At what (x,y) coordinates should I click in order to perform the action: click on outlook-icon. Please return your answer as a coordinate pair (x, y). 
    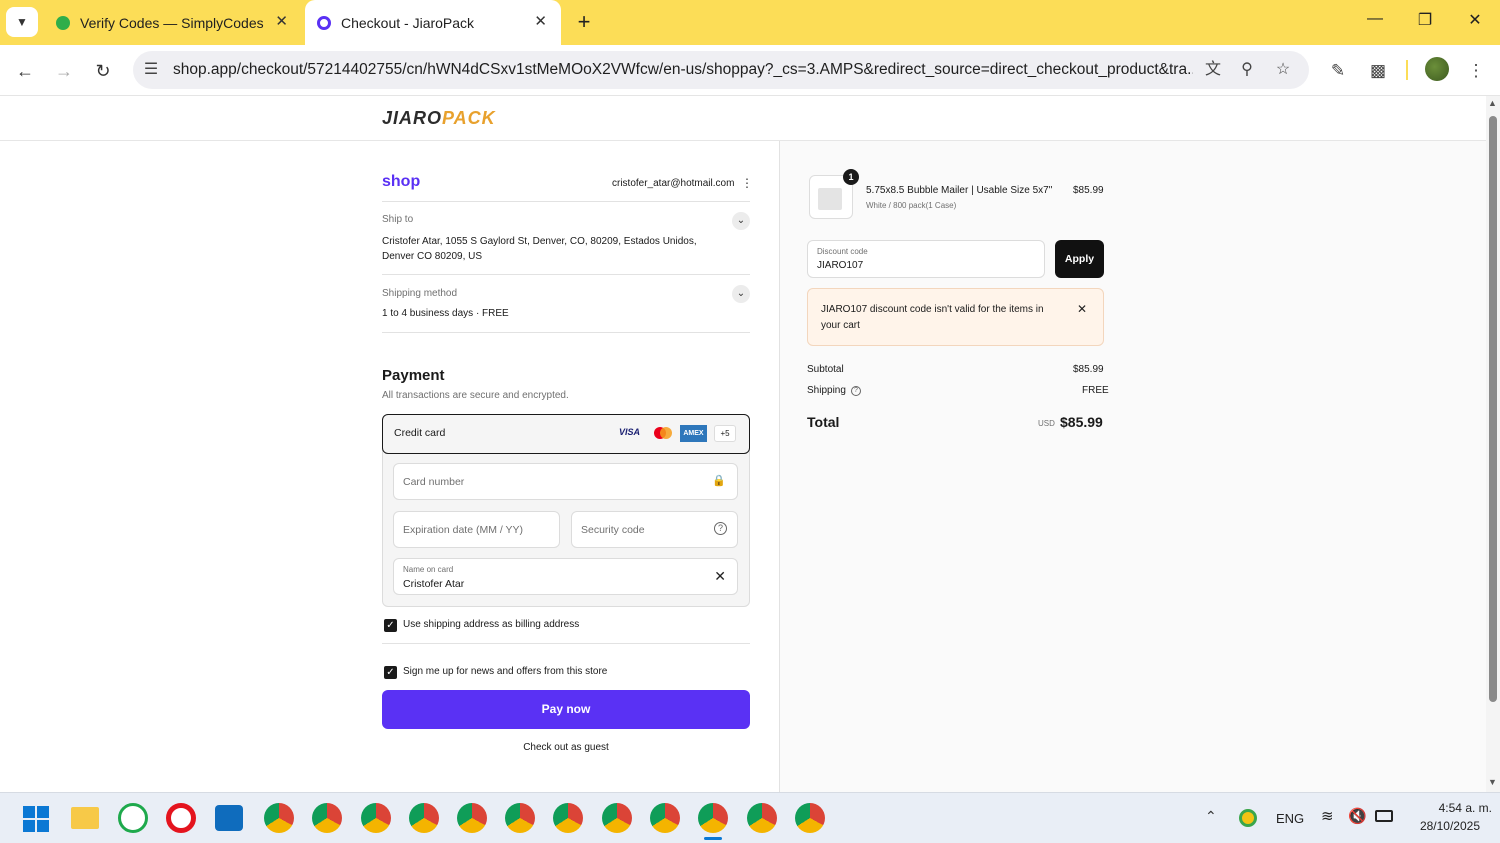
    Looking at the image, I should click on (229, 818).